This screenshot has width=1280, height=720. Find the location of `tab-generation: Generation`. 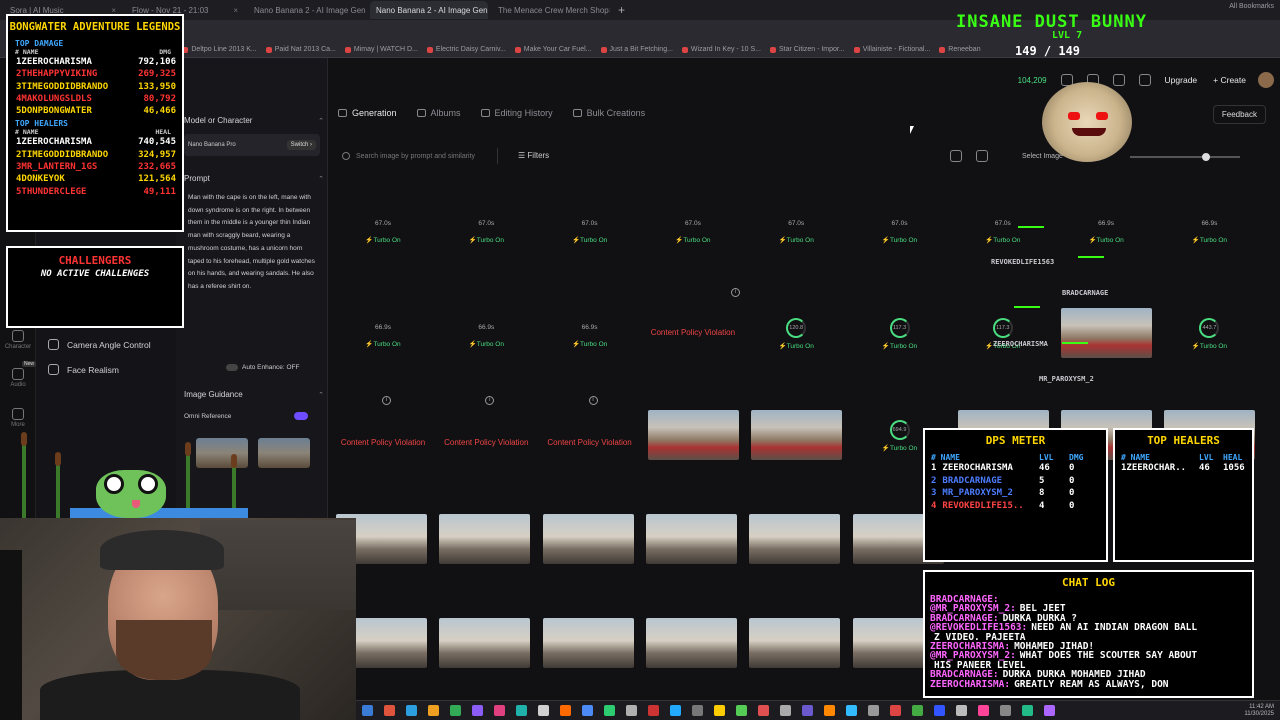

tab-generation: Generation is located at coordinates (367, 113).